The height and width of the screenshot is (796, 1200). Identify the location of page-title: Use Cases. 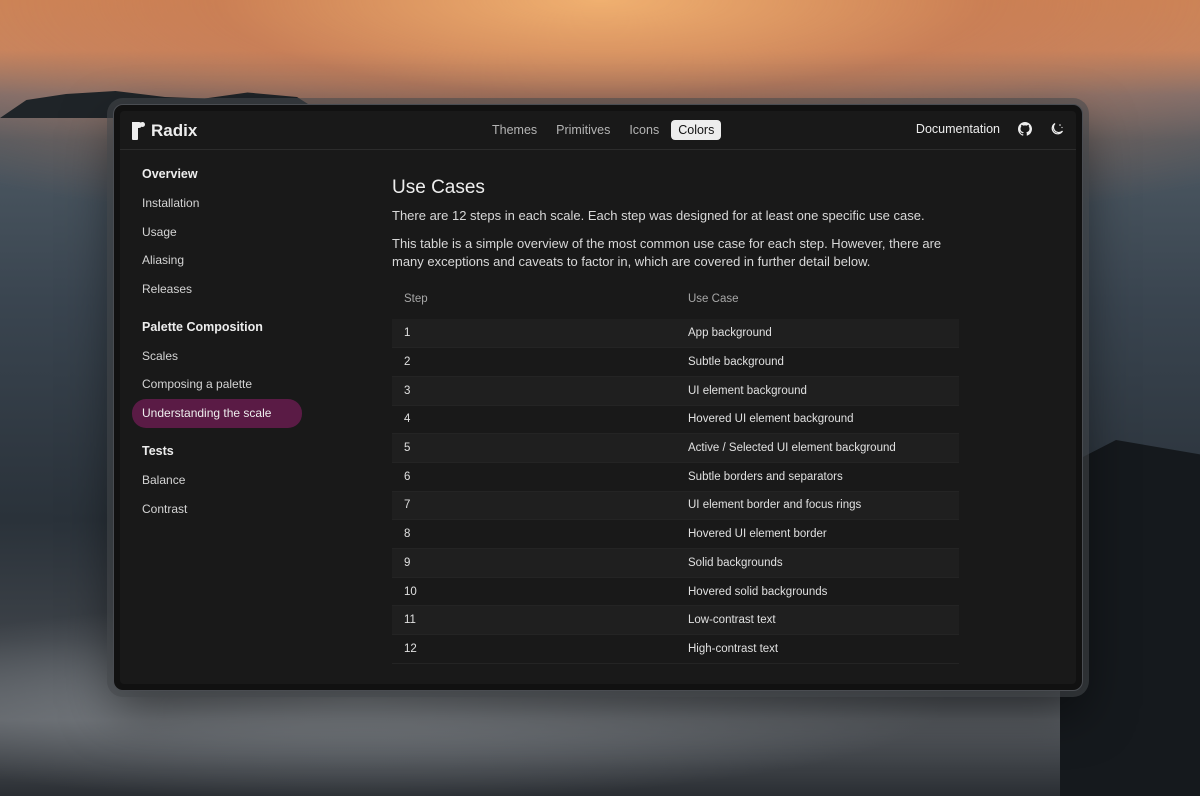
(438, 187).